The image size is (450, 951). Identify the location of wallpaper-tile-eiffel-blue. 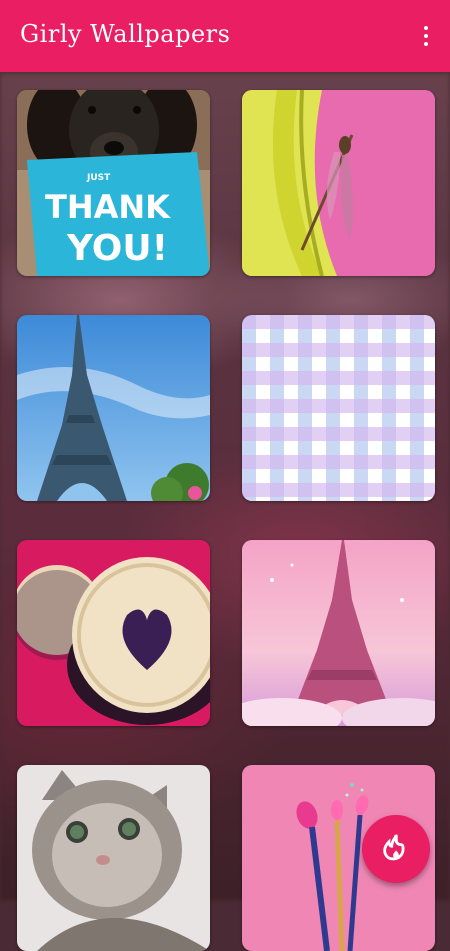
(113, 408).